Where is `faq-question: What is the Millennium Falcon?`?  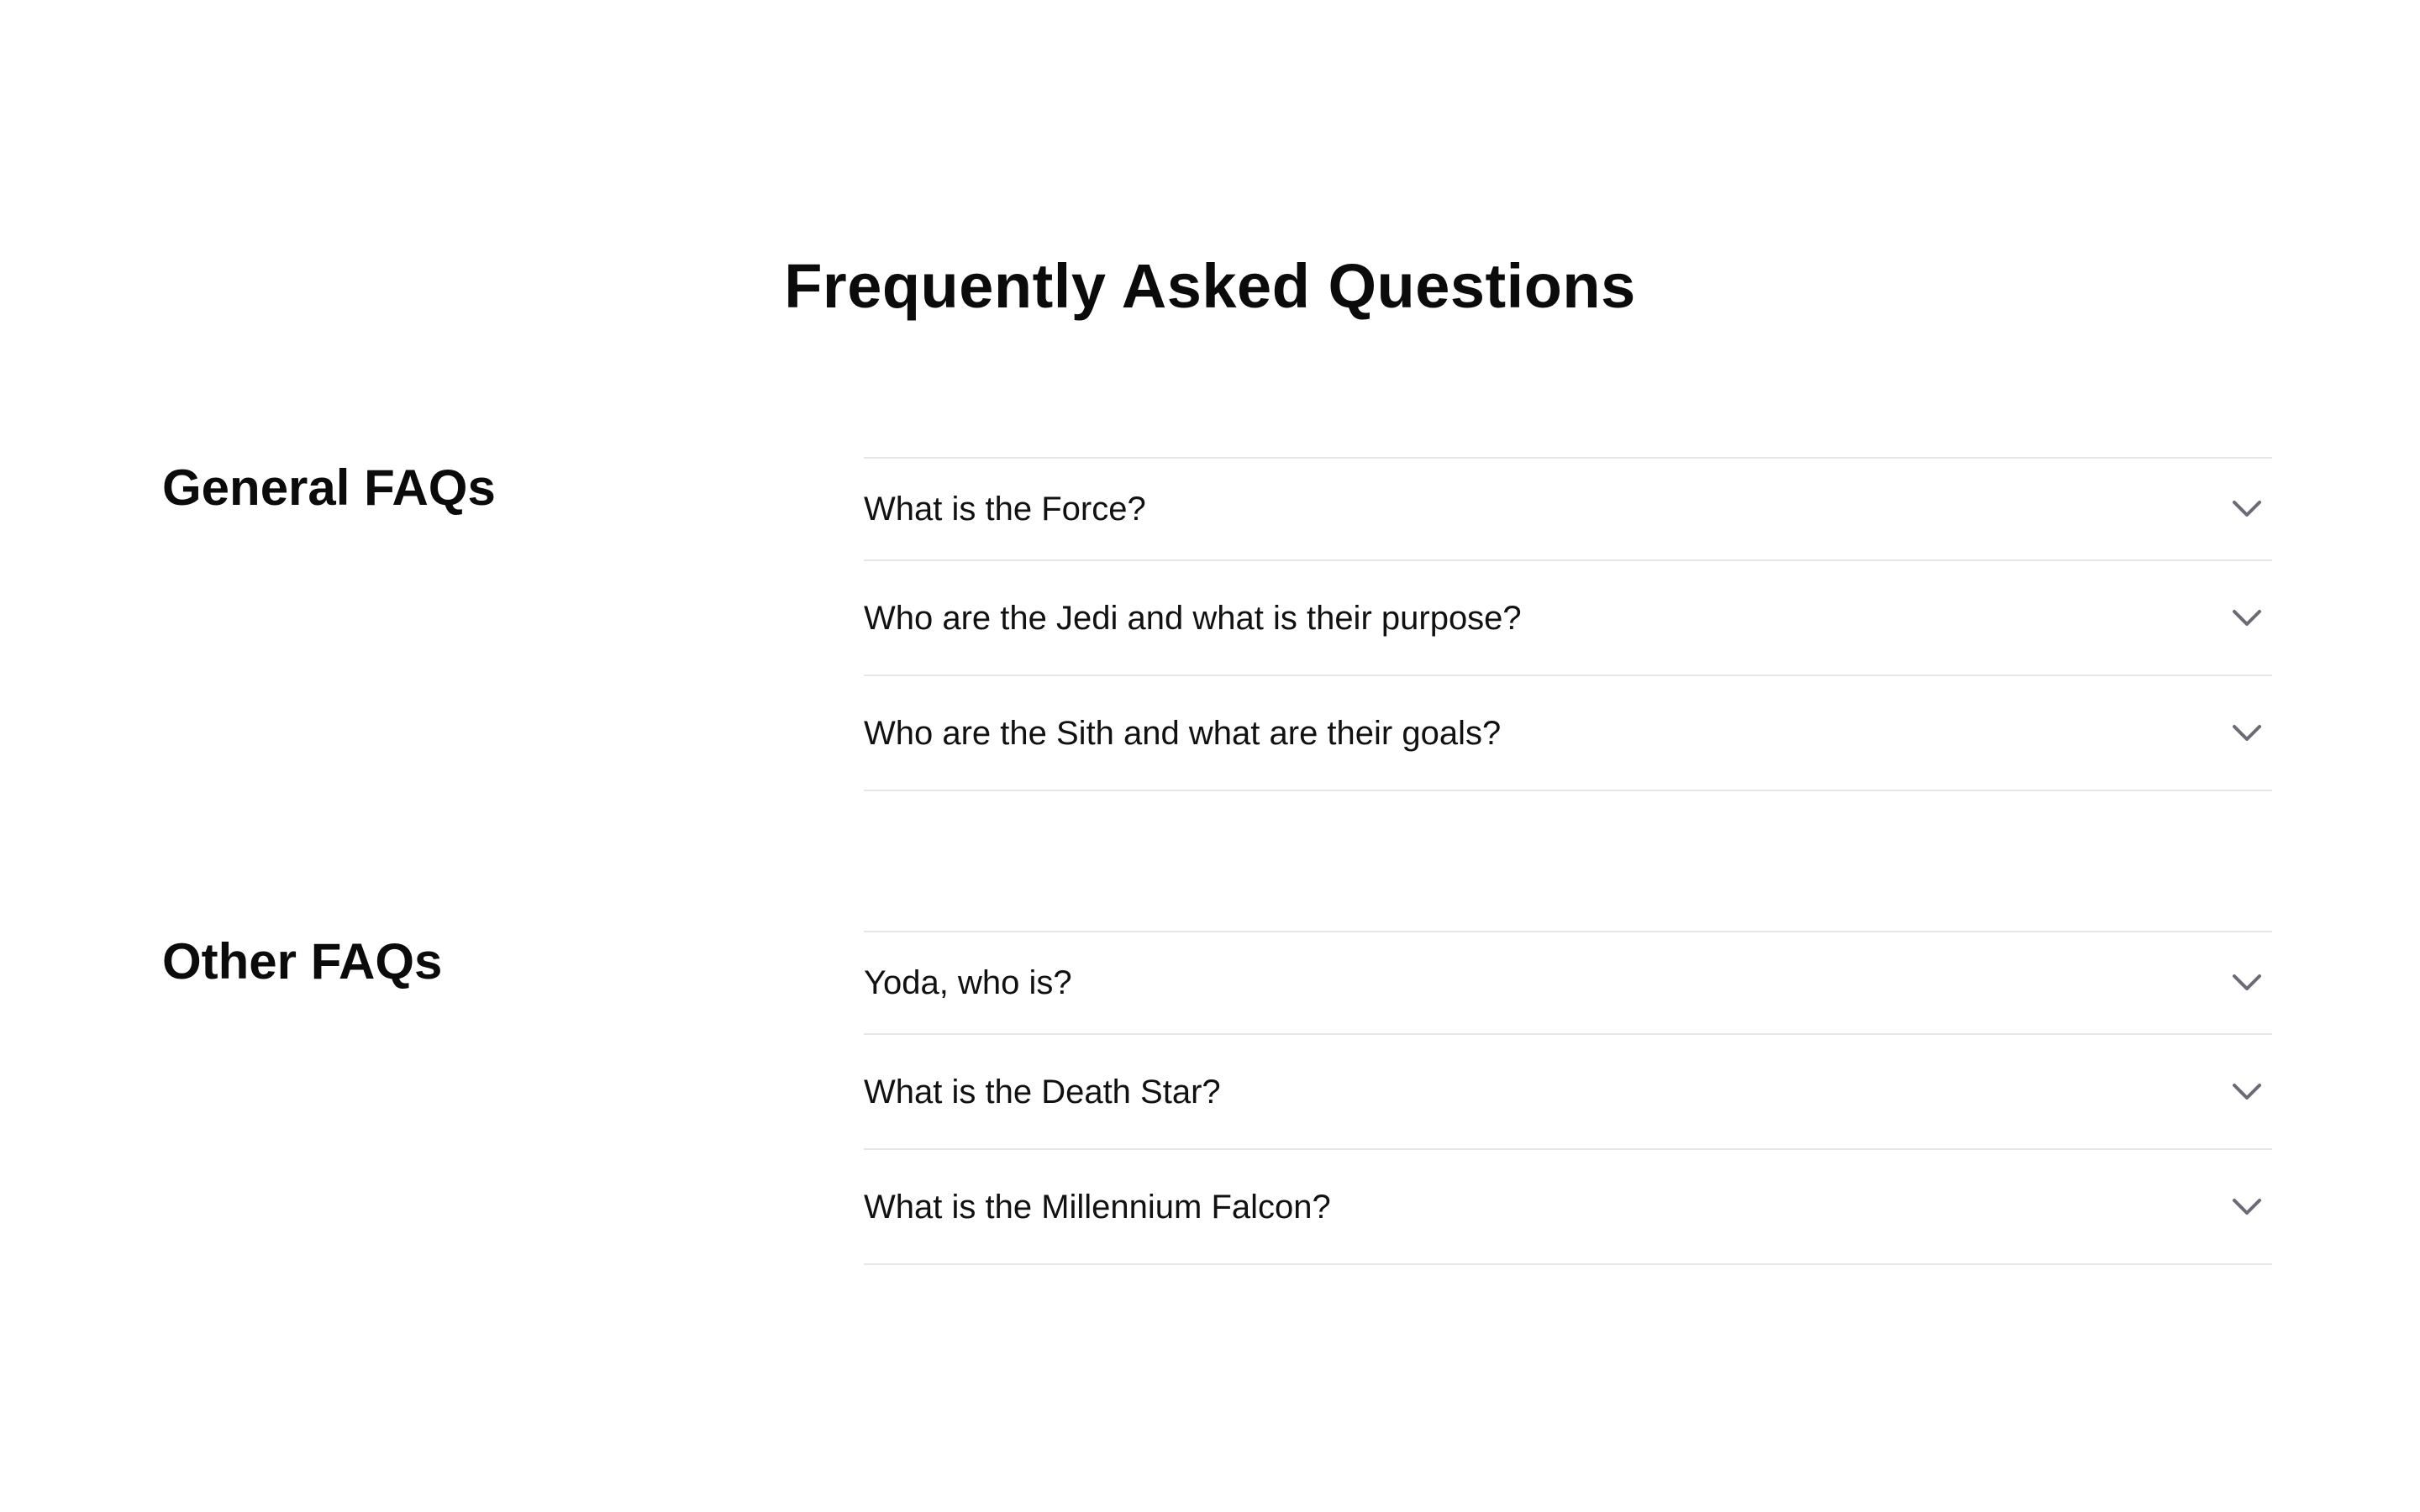
faq-question: What is the Millennium Falcon? is located at coordinates (1097, 1207).